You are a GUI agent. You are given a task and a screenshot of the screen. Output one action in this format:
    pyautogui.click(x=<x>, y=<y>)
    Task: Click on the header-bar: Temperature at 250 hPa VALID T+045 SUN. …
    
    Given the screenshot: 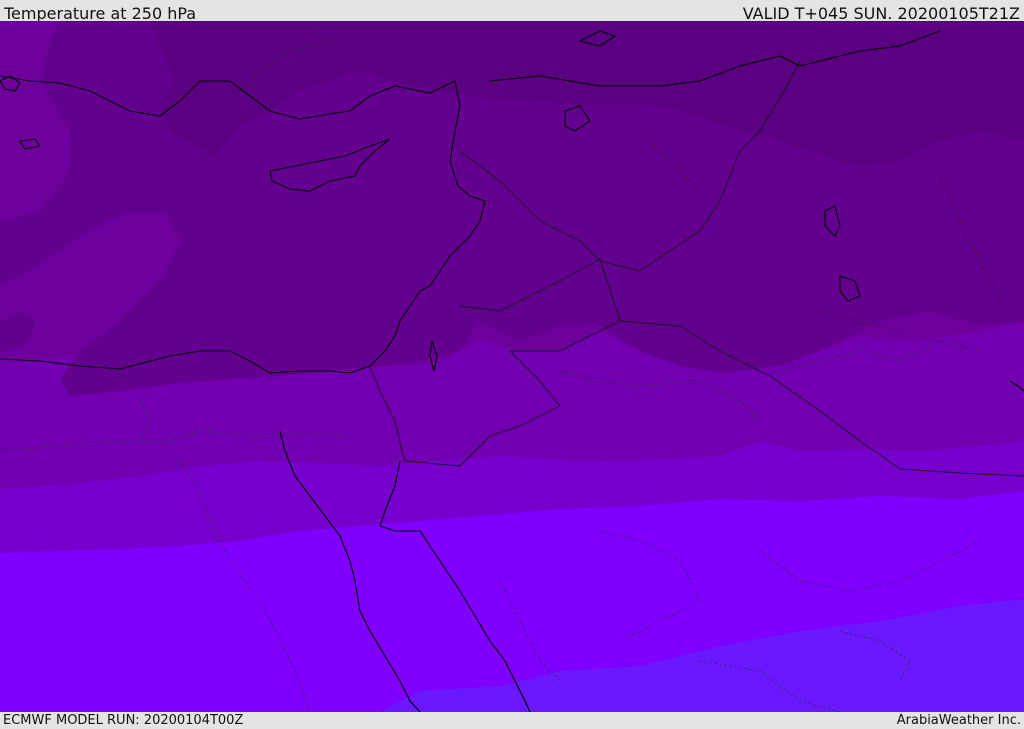 What is the action you would take?
    pyautogui.click(x=512, y=11)
    